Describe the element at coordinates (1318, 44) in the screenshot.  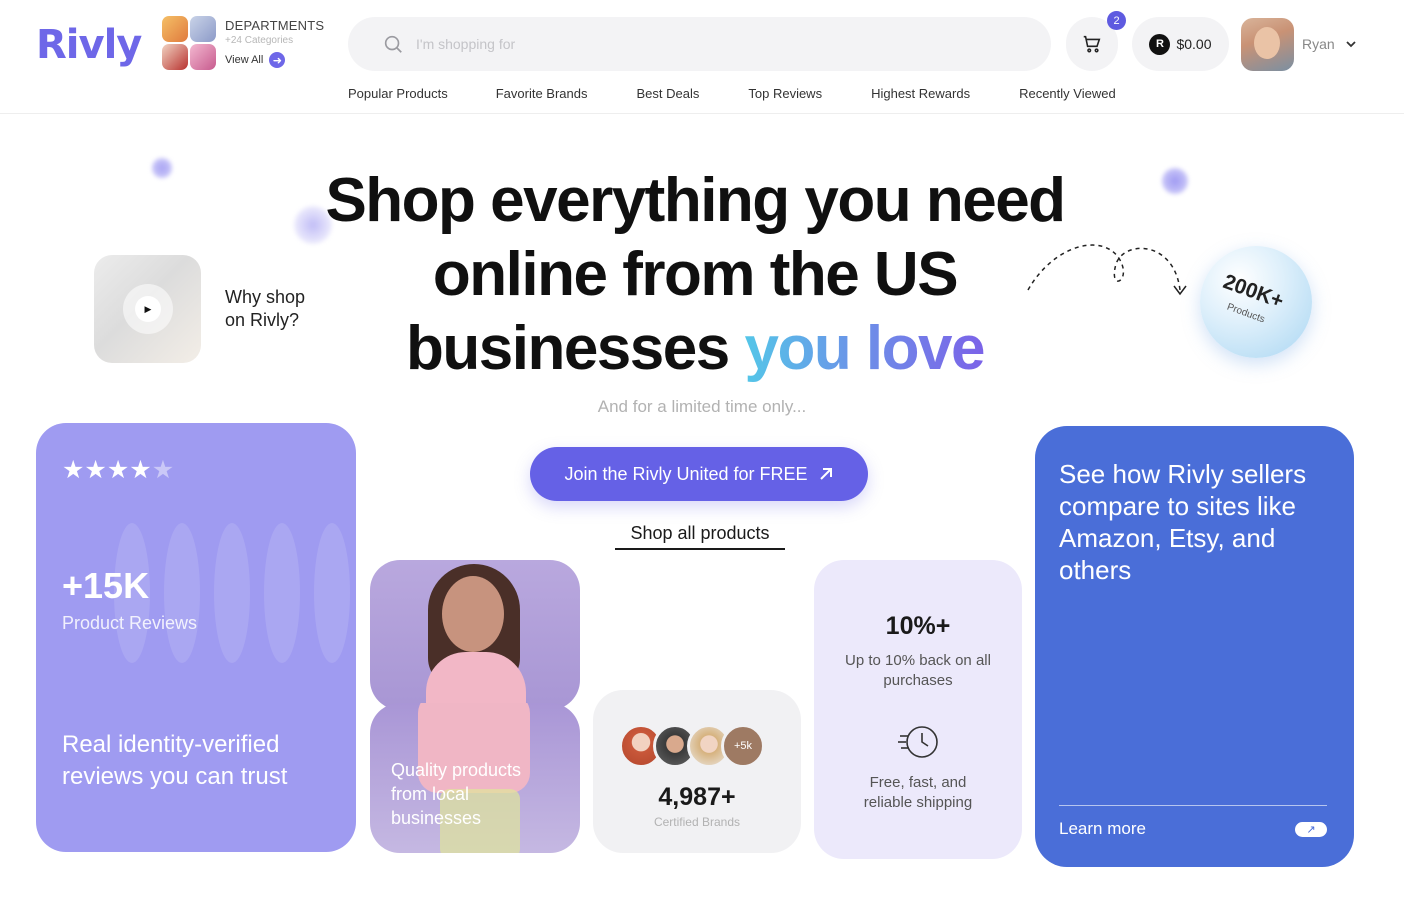
I see `user-name: Ryan` at that location.